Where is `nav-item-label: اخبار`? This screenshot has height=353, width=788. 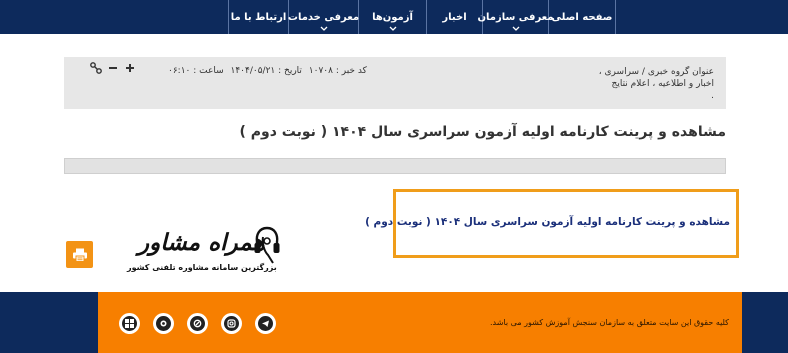 nav-item-label: اخبار is located at coordinates (454, 17).